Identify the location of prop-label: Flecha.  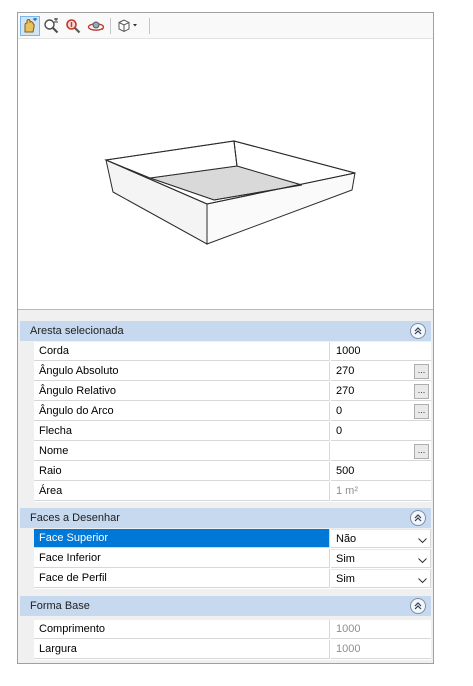
(182, 431).